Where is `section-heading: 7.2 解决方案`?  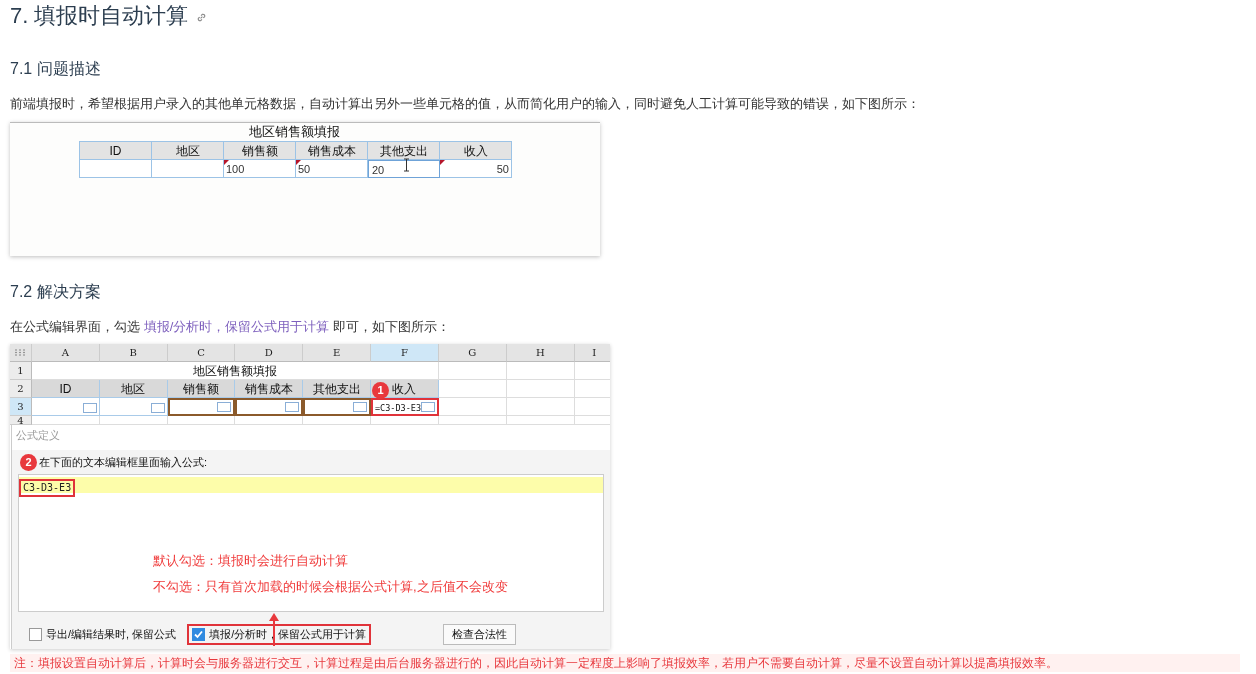
section-heading: 7.2 解决方案 is located at coordinates (56, 292).